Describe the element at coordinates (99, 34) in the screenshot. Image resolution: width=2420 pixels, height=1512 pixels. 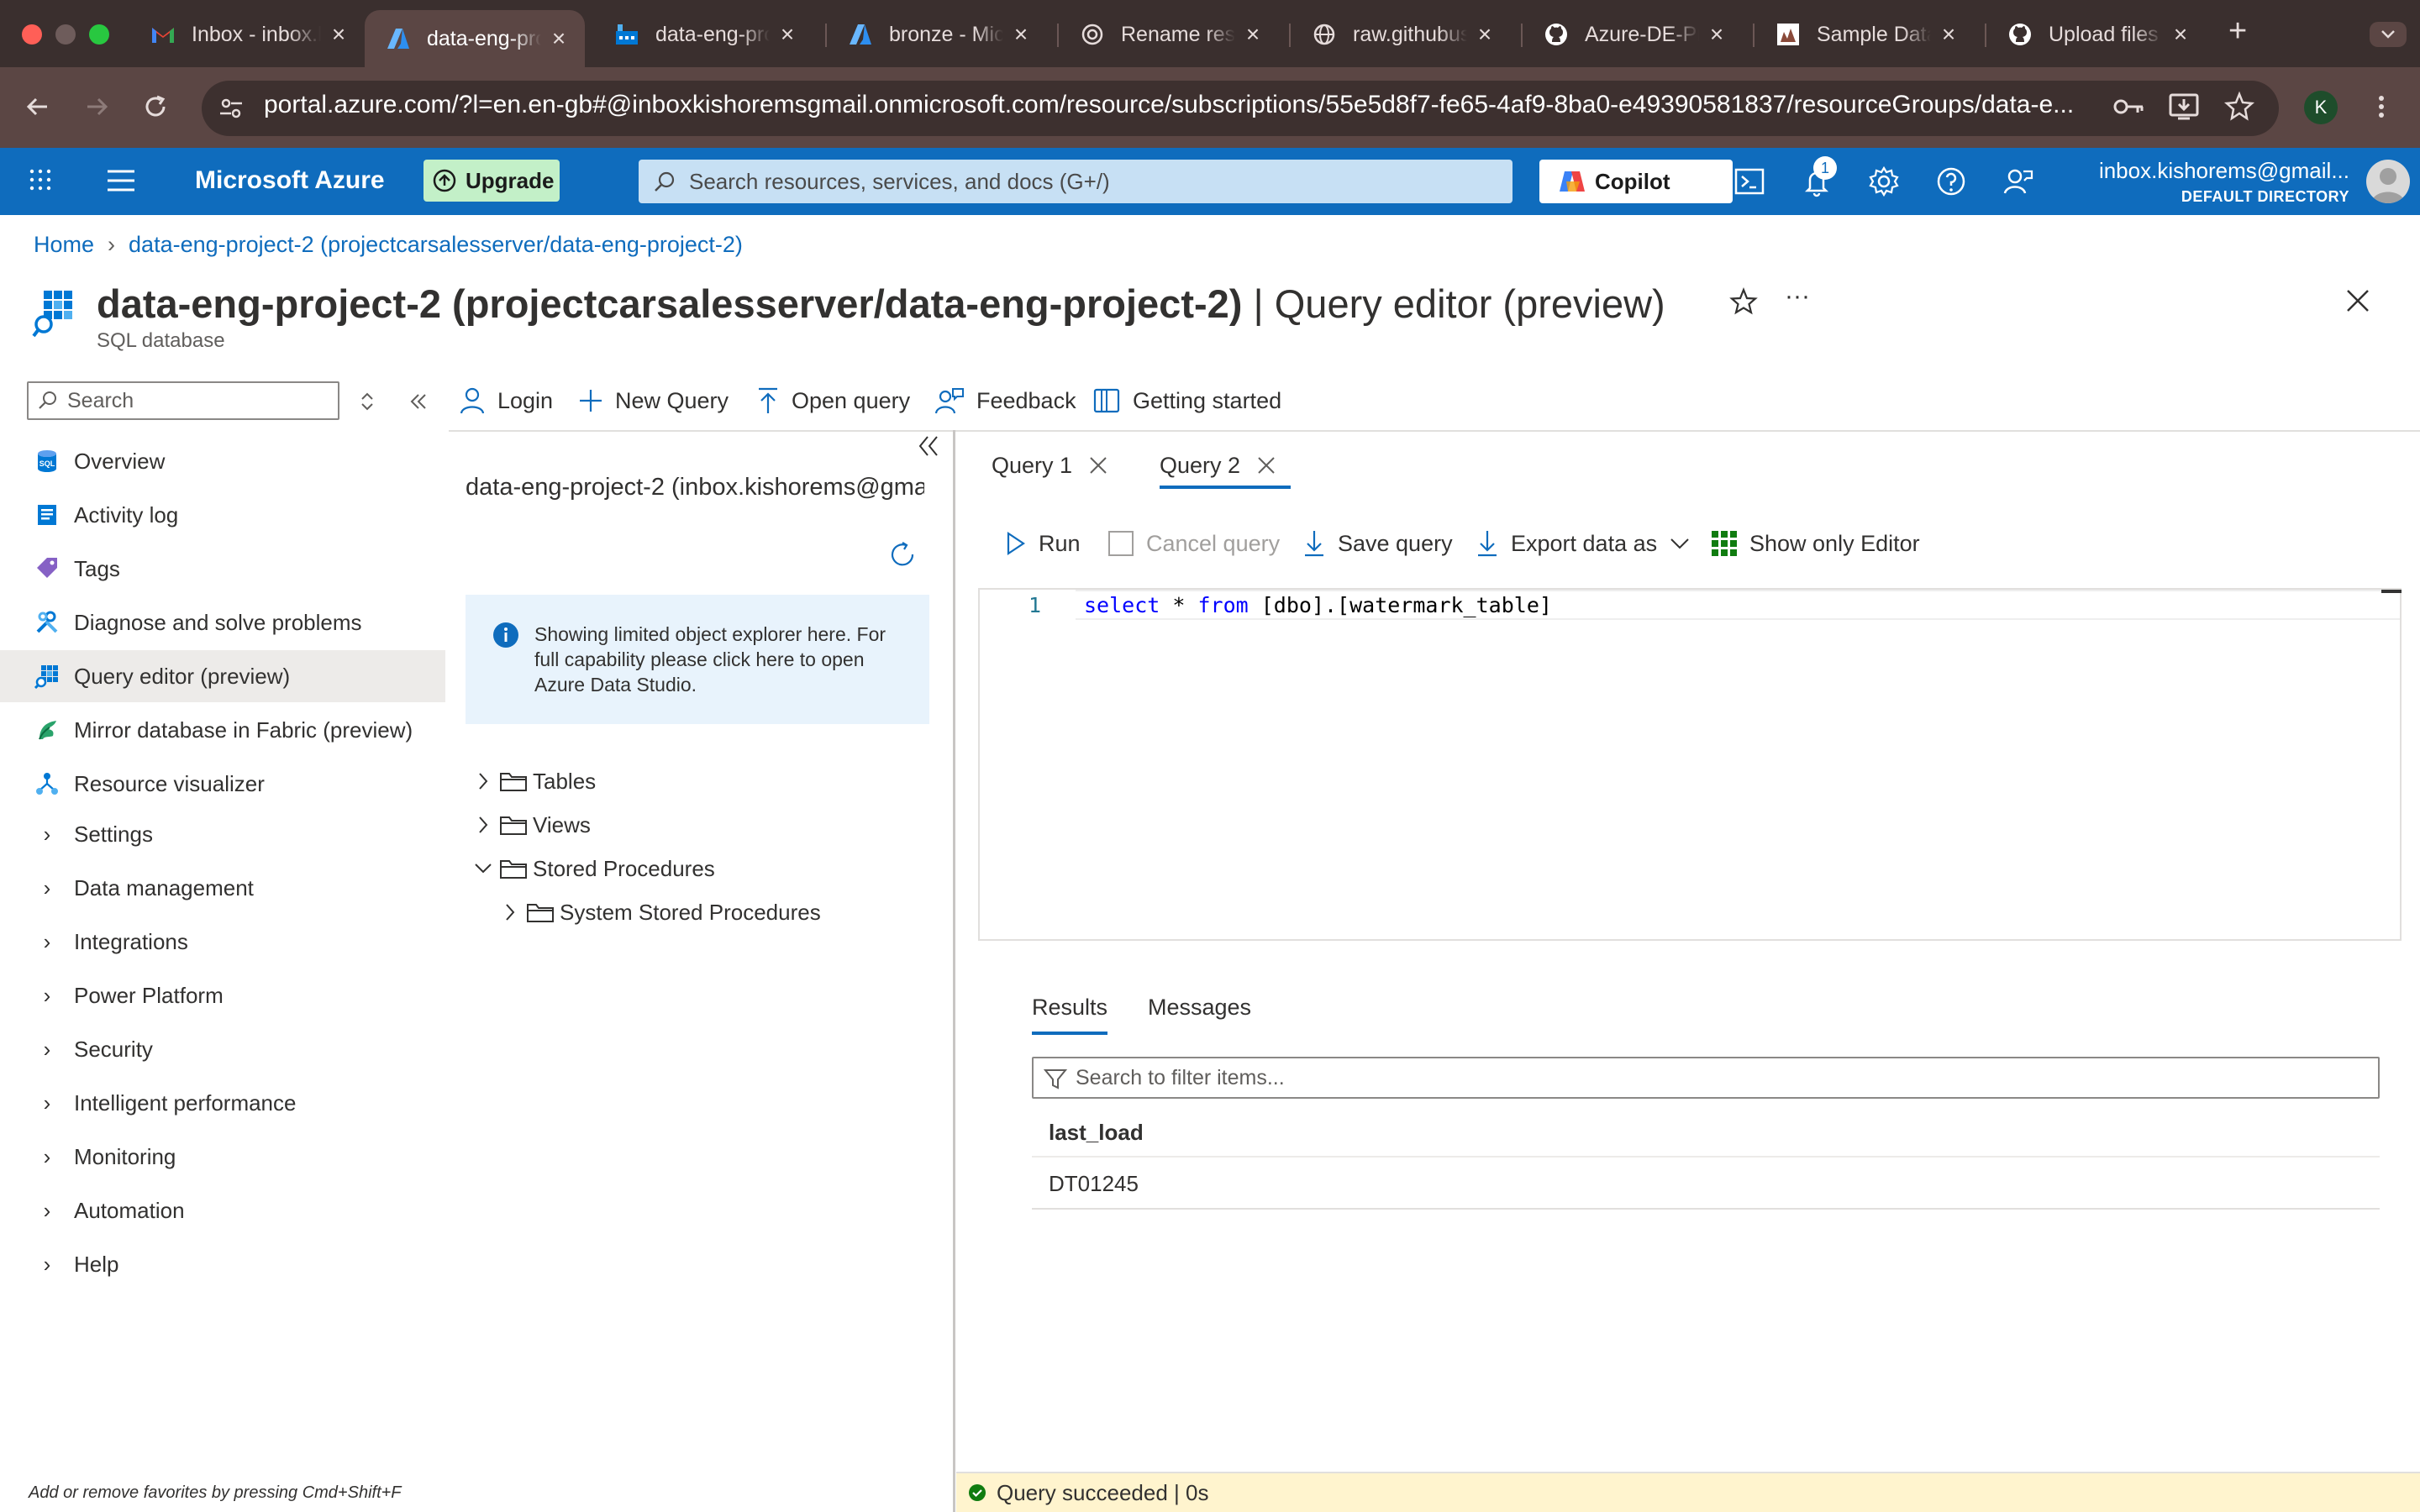
I see `window-zoom-button` at that location.